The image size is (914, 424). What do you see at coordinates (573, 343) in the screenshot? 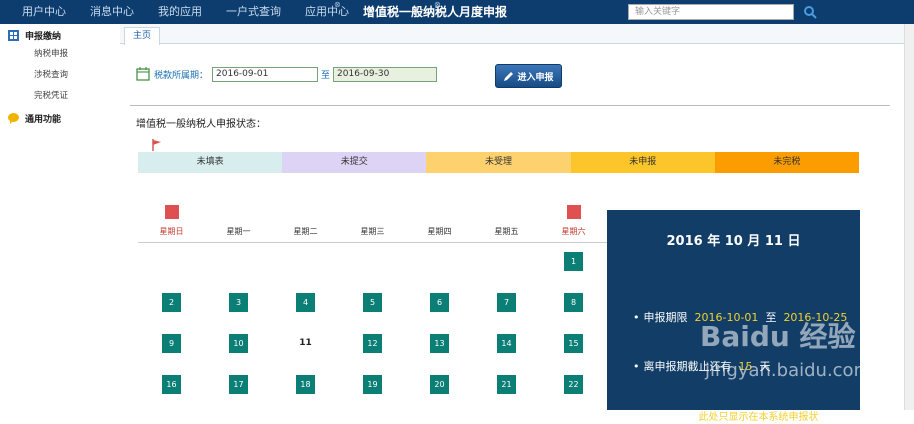
I see `calendar-day: 15` at bounding box center [573, 343].